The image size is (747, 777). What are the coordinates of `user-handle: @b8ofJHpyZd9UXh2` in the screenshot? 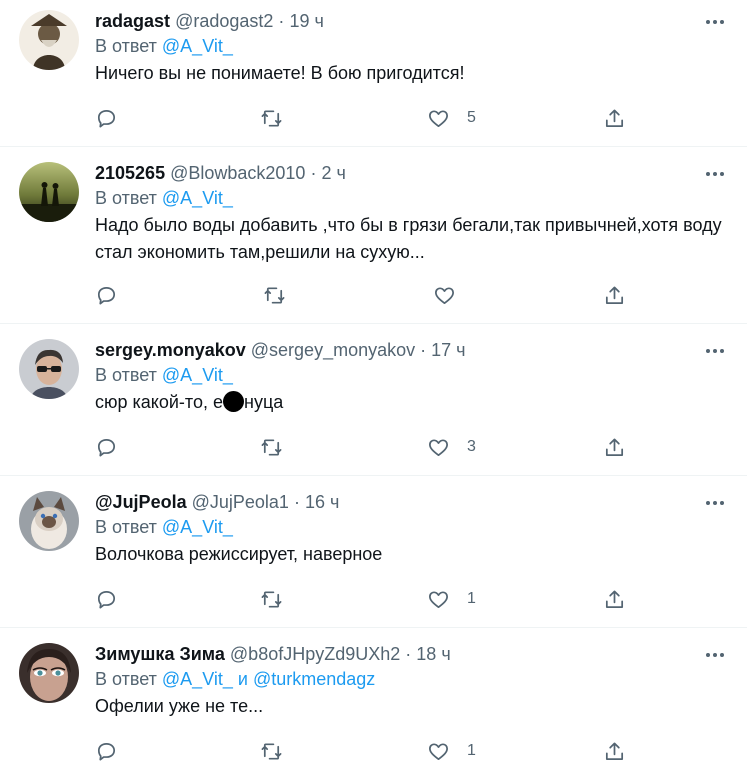 It's located at (315, 654).